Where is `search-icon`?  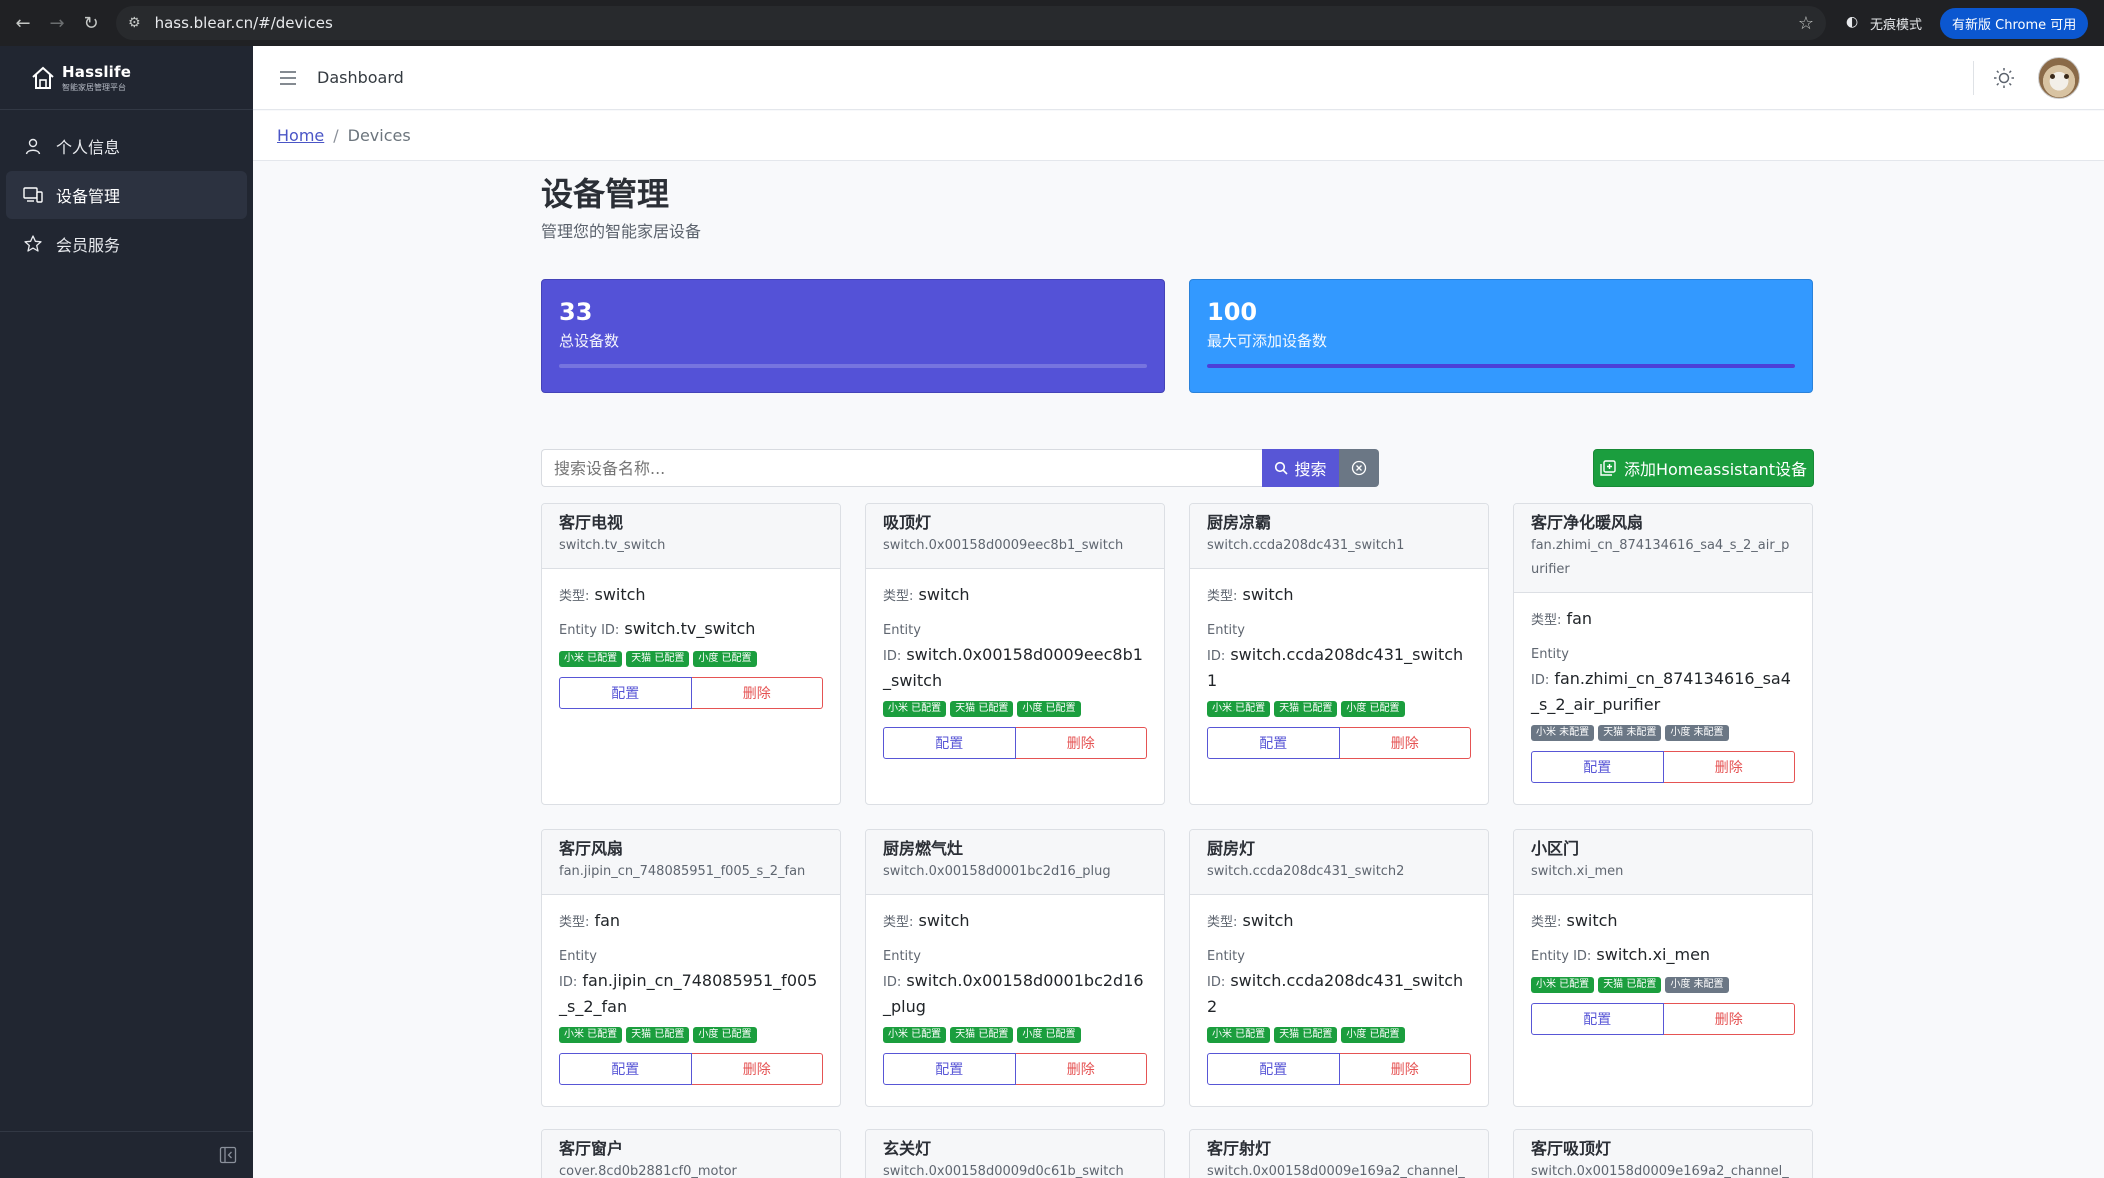
search-icon is located at coordinates (1282, 468).